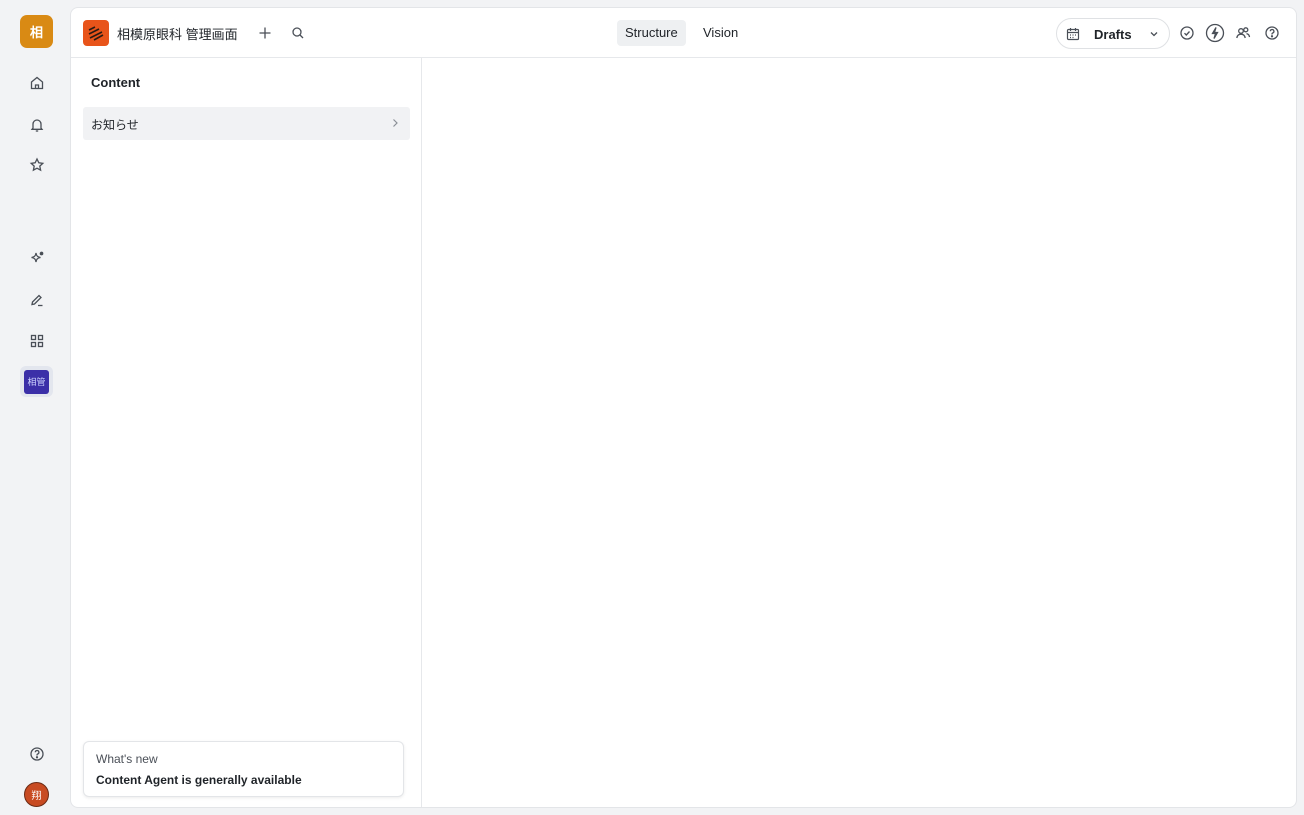 The image size is (1304, 815). I want to click on users-icon, so click(1243, 33).